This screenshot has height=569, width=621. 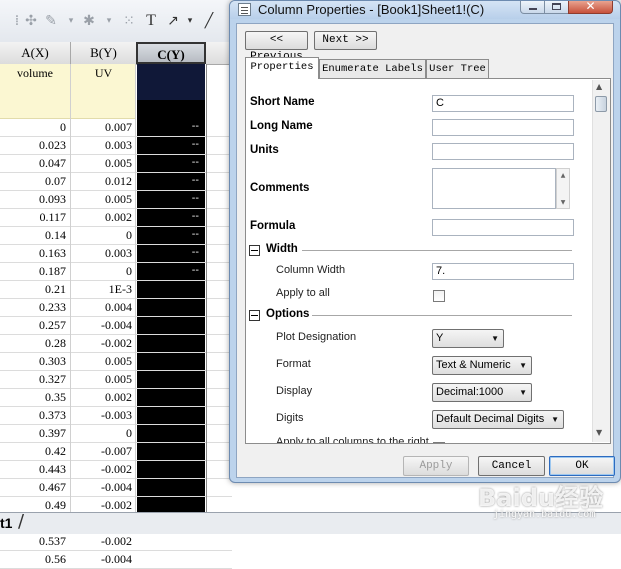 What do you see at coordinates (104, 53) in the screenshot?
I see `column-header-b: B(Y)` at bounding box center [104, 53].